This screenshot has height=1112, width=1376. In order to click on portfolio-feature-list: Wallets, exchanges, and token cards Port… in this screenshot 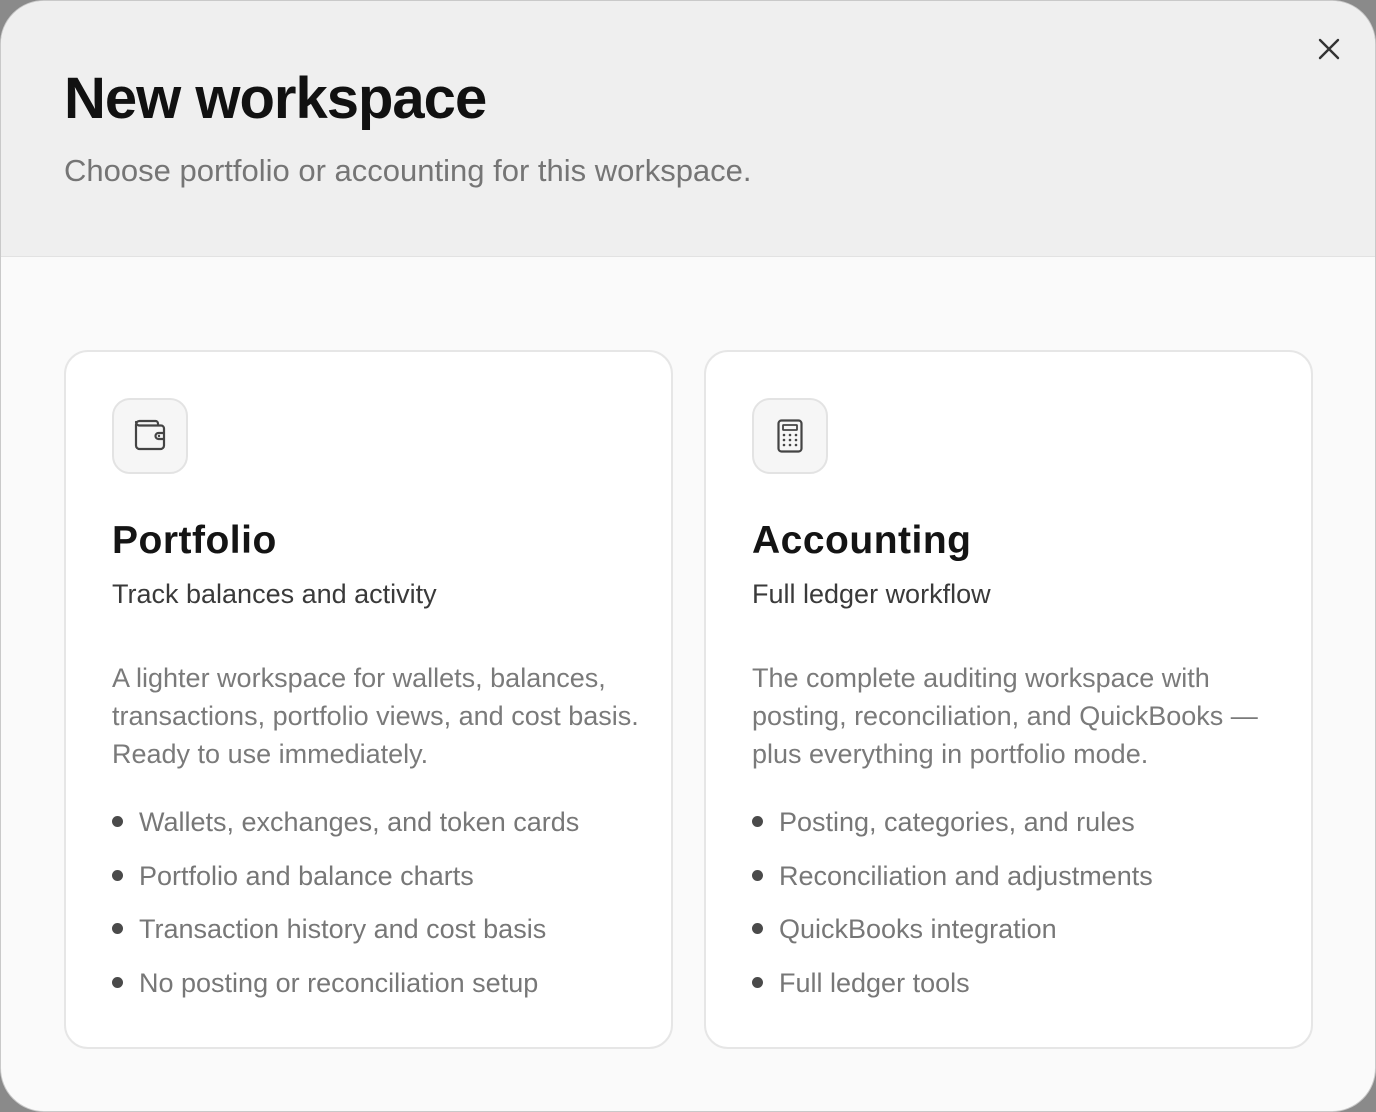, I will do `click(345, 911)`.